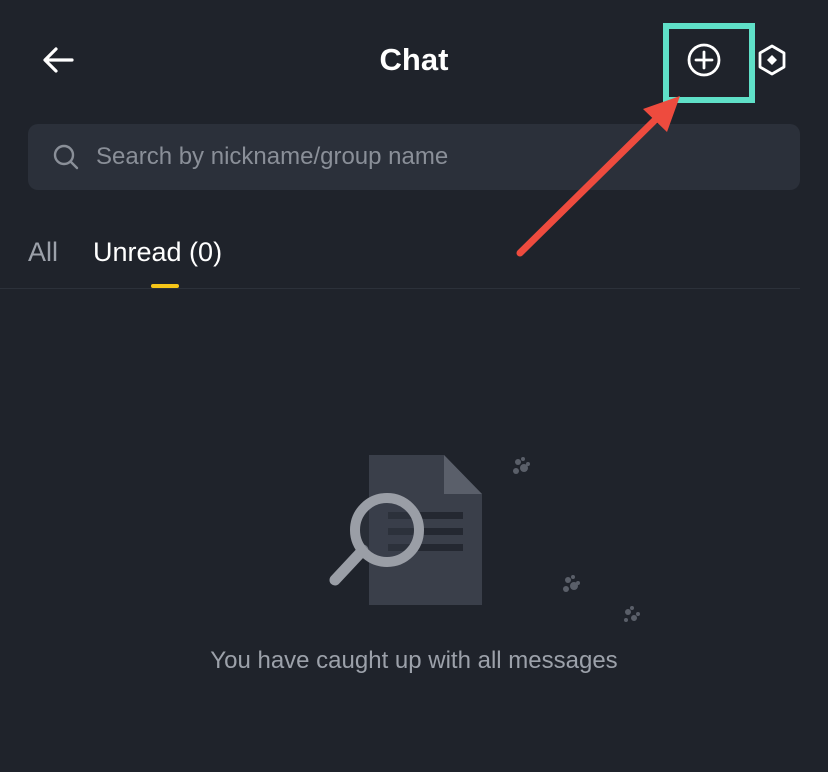 Image resolution: width=828 pixels, height=772 pixels. I want to click on chat-tabs: All Unread (0), so click(414, 256).